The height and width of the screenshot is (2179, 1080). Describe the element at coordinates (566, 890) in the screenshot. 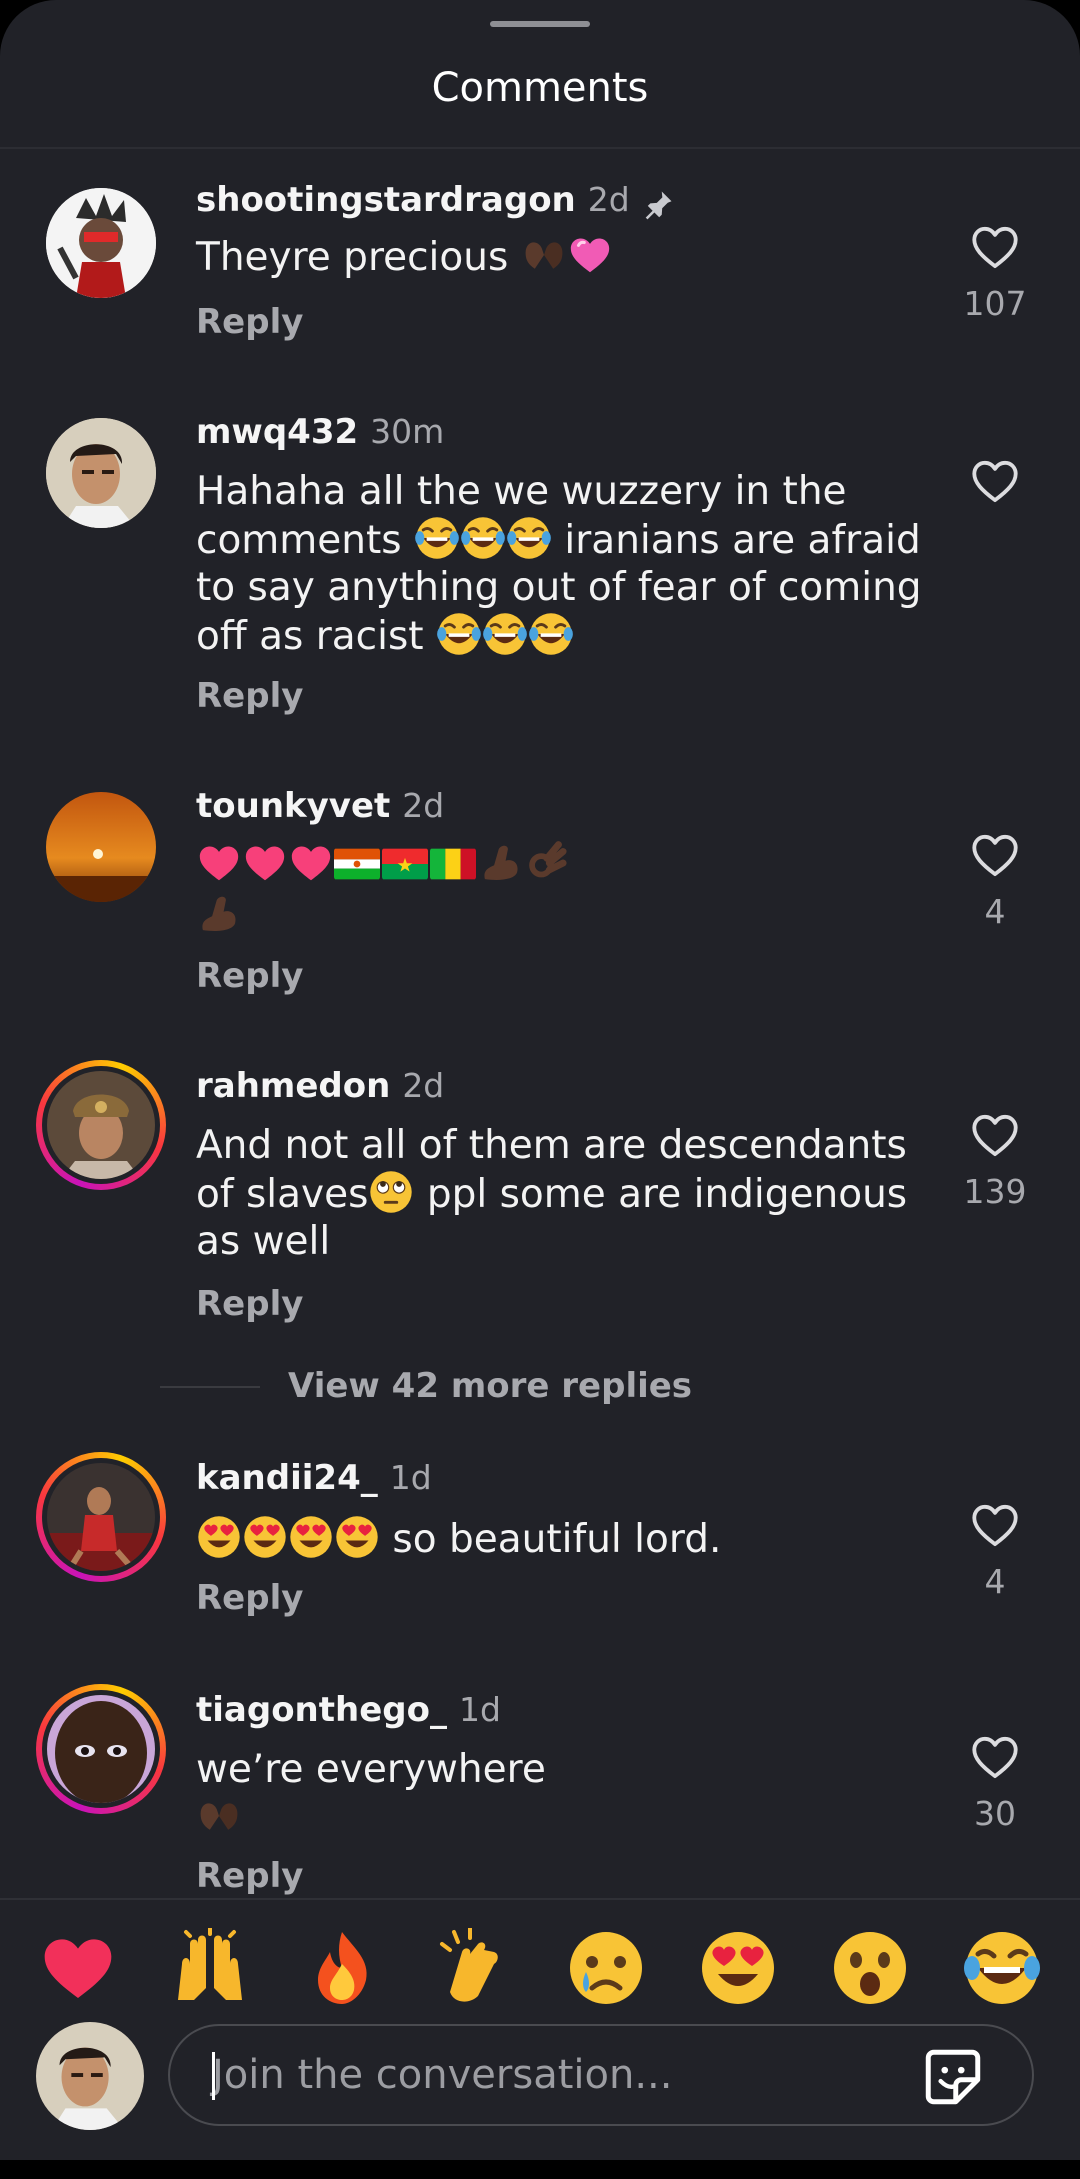

I see `comment-text` at that location.